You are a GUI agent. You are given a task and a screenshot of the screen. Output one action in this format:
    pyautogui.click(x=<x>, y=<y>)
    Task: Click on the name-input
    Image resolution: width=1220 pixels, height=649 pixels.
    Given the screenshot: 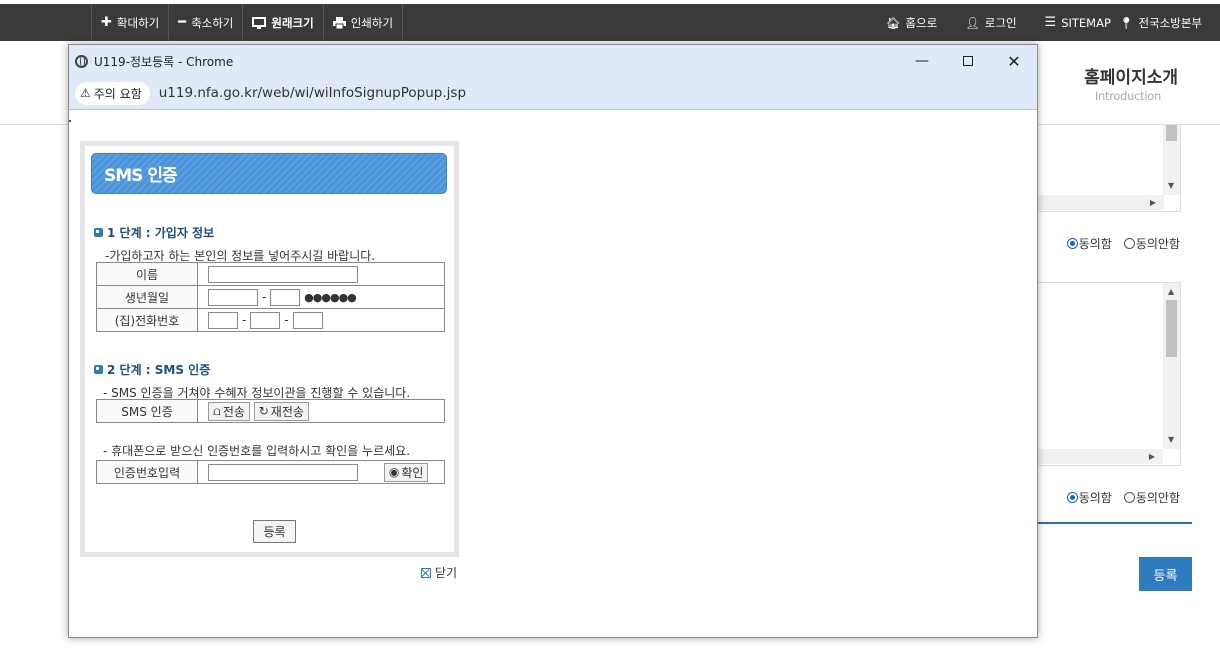 What is the action you would take?
    pyautogui.click(x=283, y=274)
    